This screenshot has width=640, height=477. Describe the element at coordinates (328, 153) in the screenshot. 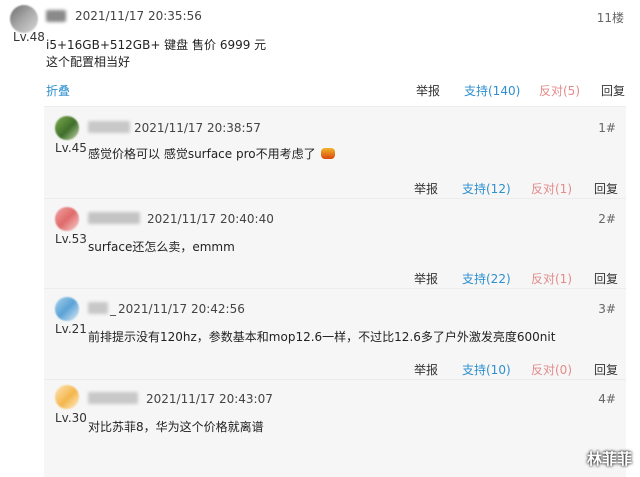

I see `emoji-icon` at that location.